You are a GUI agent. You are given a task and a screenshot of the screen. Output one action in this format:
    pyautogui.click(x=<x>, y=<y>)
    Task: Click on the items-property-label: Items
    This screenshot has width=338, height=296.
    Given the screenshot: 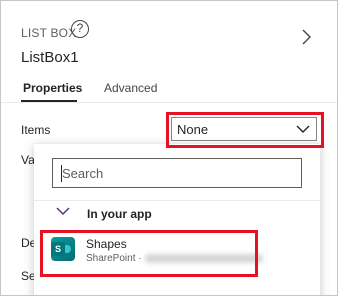 What is the action you would take?
    pyautogui.click(x=36, y=130)
    